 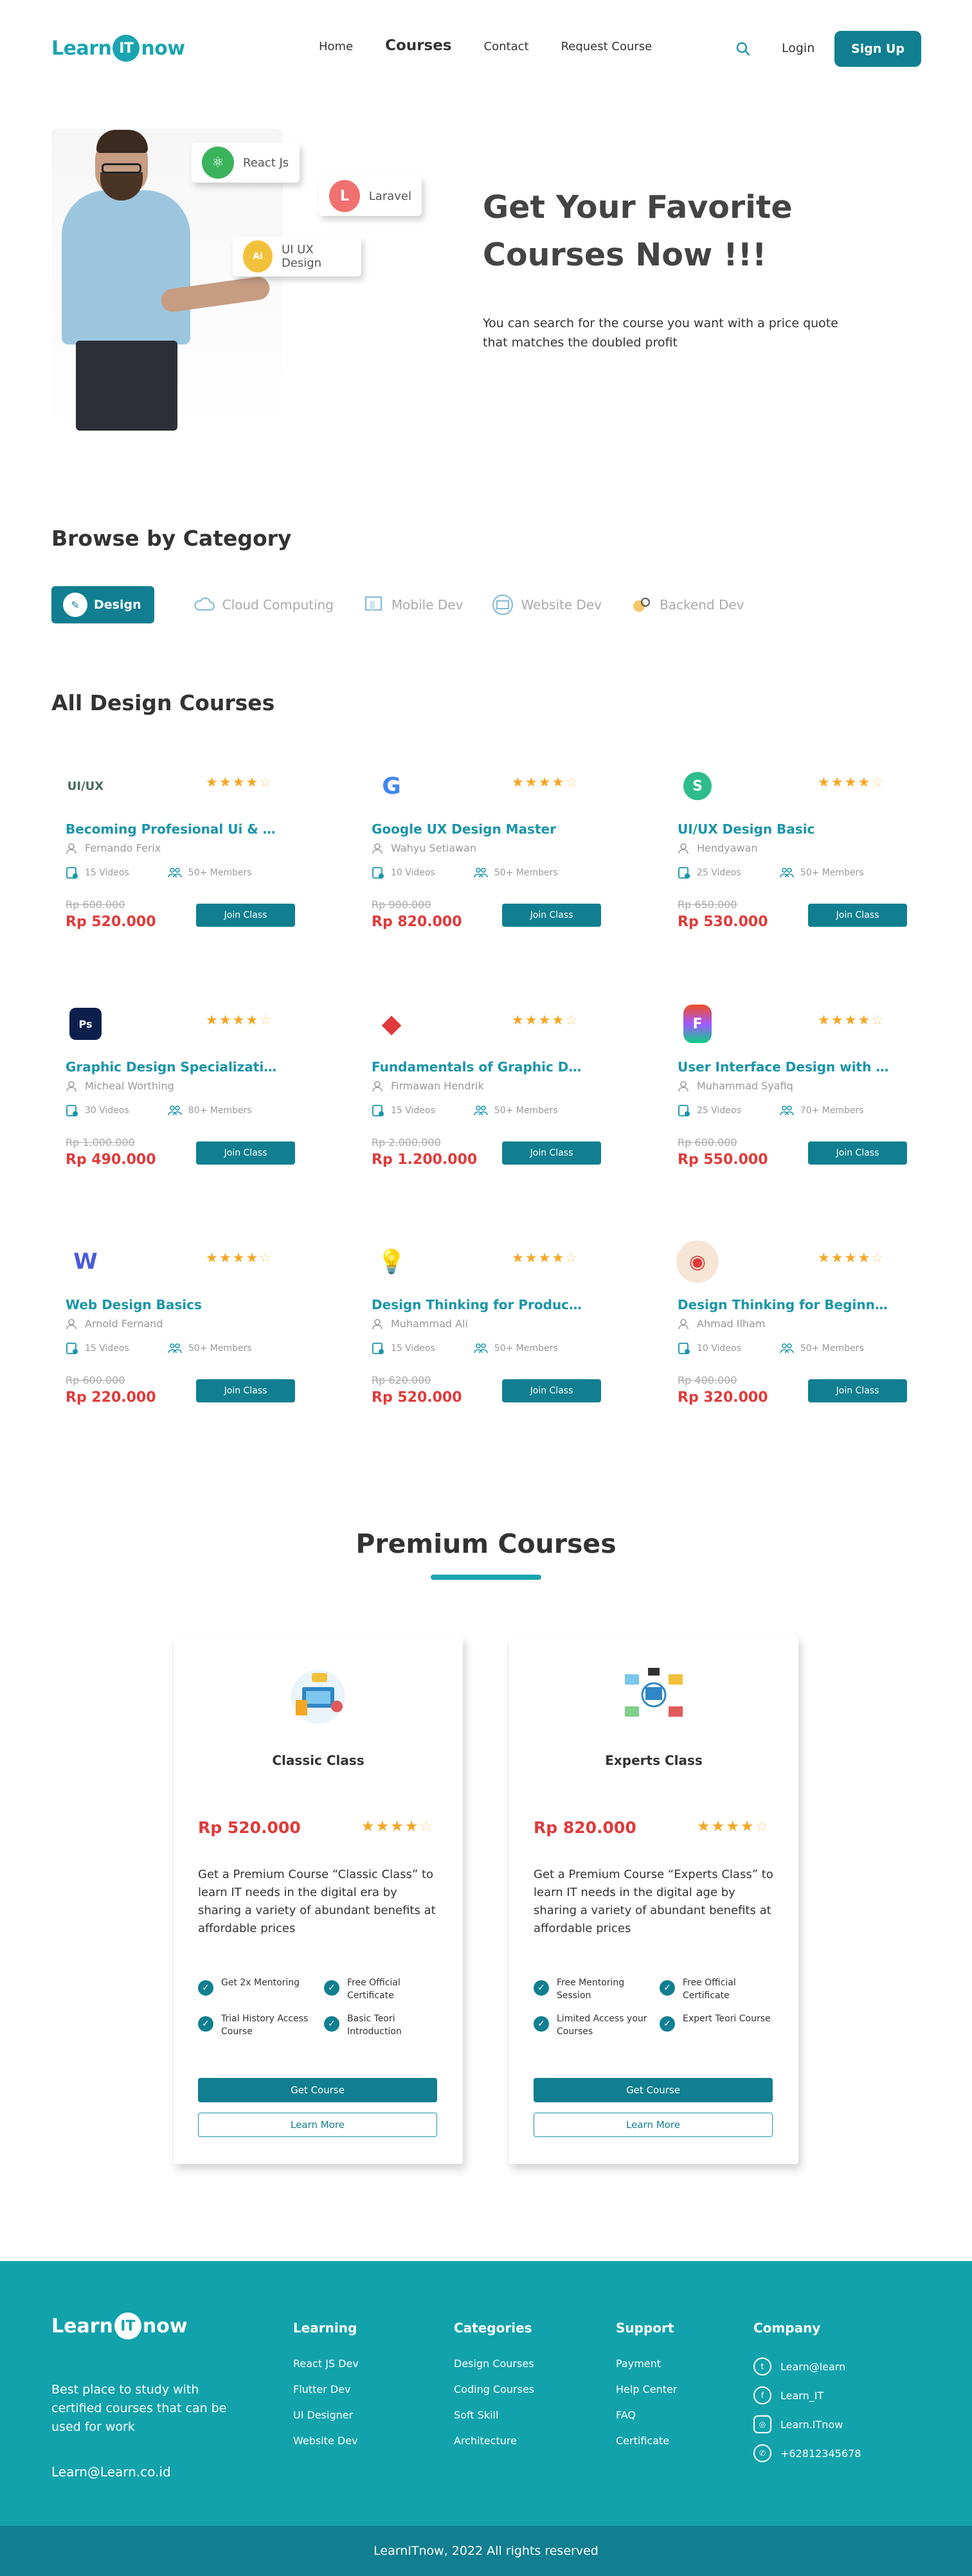 What do you see at coordinates (172, 1067) in the screenshot?
I see `course-title: Graphic Design Specialization` at bounding box center [172, 1067].